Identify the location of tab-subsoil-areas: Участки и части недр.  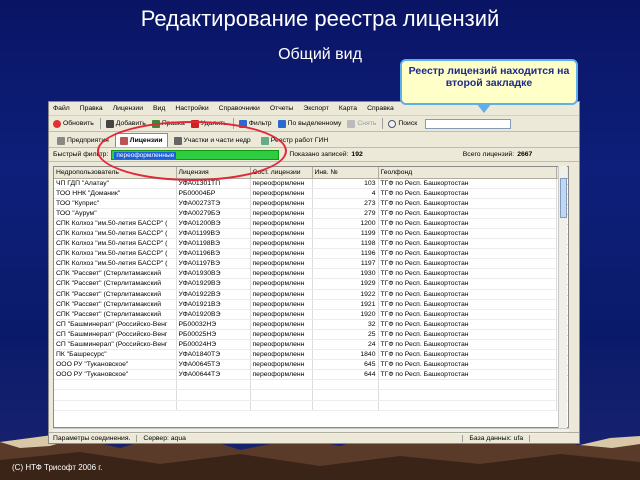
(212, 140).